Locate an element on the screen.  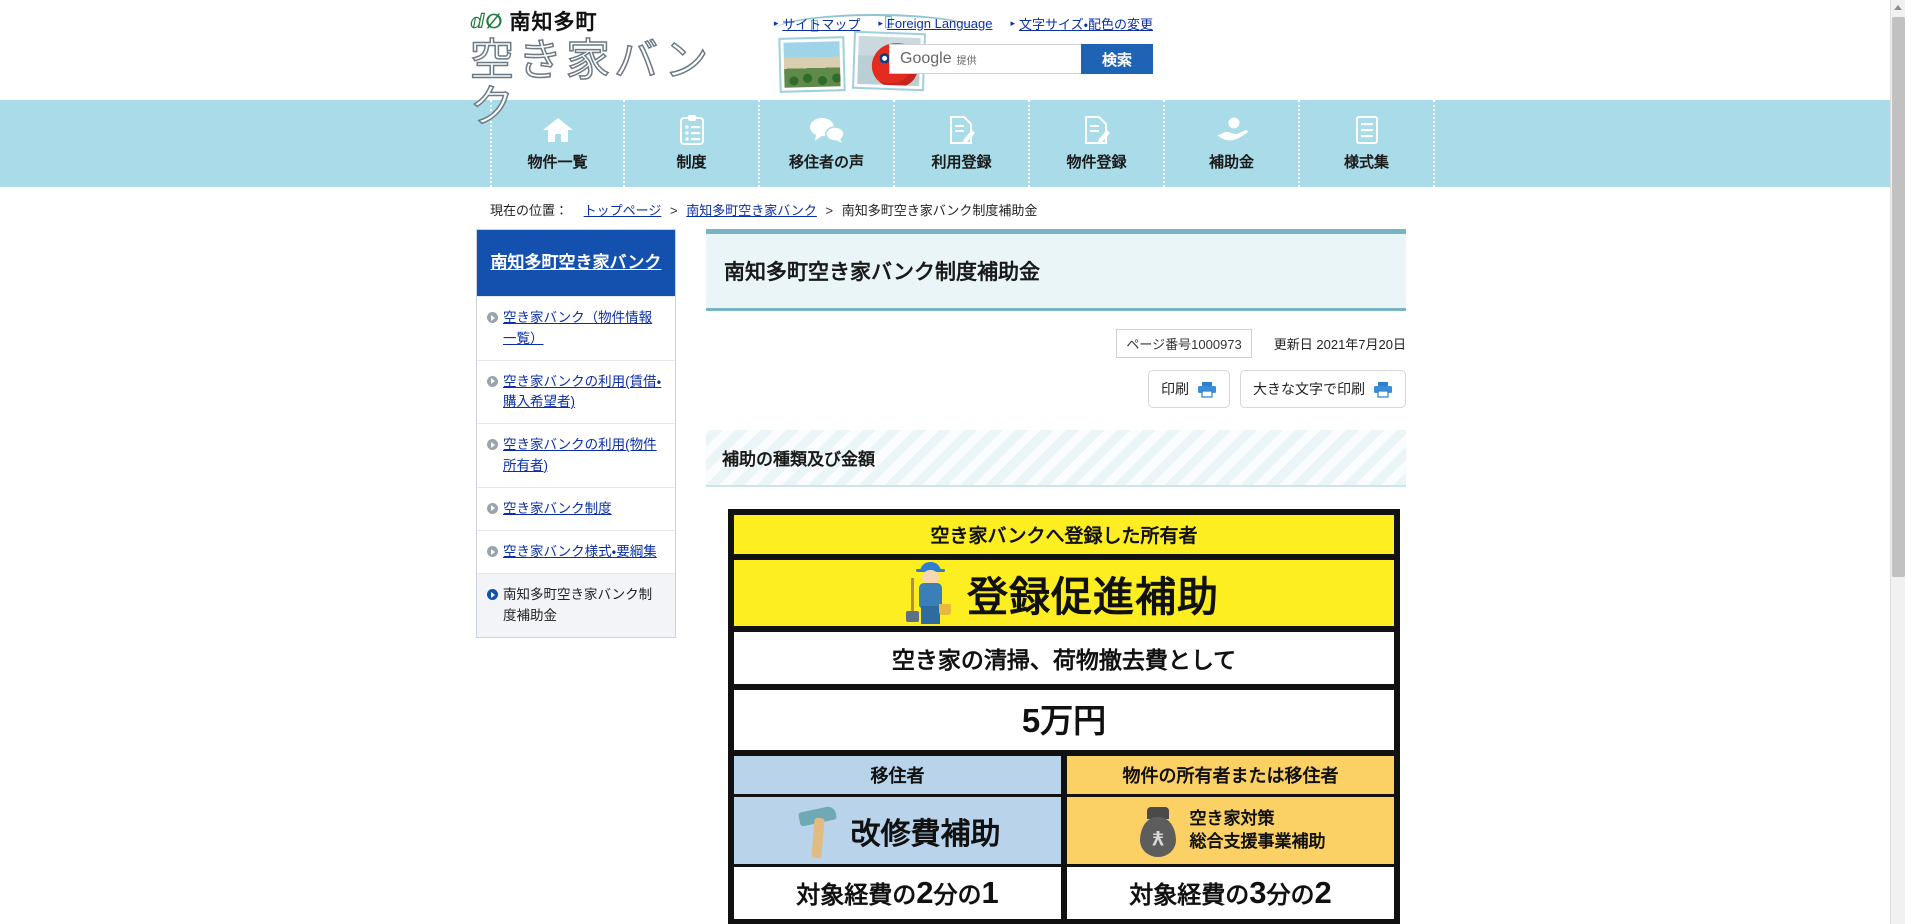
nav-item-riyo-toroku: 利用登録 is located at coordinates (962, 143).